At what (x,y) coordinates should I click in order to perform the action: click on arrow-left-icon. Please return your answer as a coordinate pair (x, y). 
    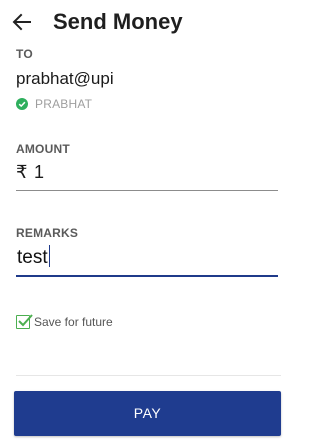
    Looking at the image, I should click on (21, 22).